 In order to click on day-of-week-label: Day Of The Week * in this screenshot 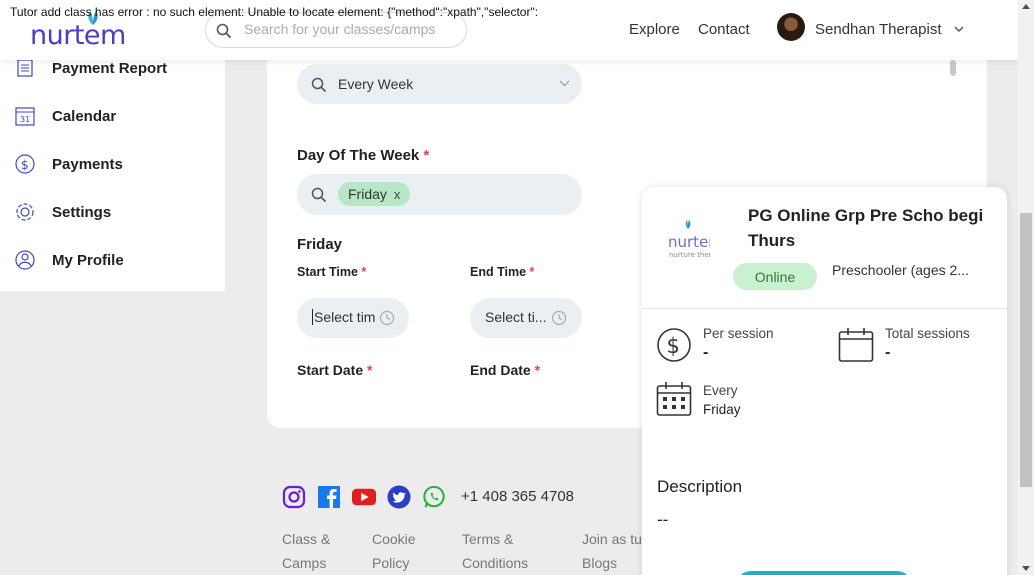, I will do `click(363, 155)`.